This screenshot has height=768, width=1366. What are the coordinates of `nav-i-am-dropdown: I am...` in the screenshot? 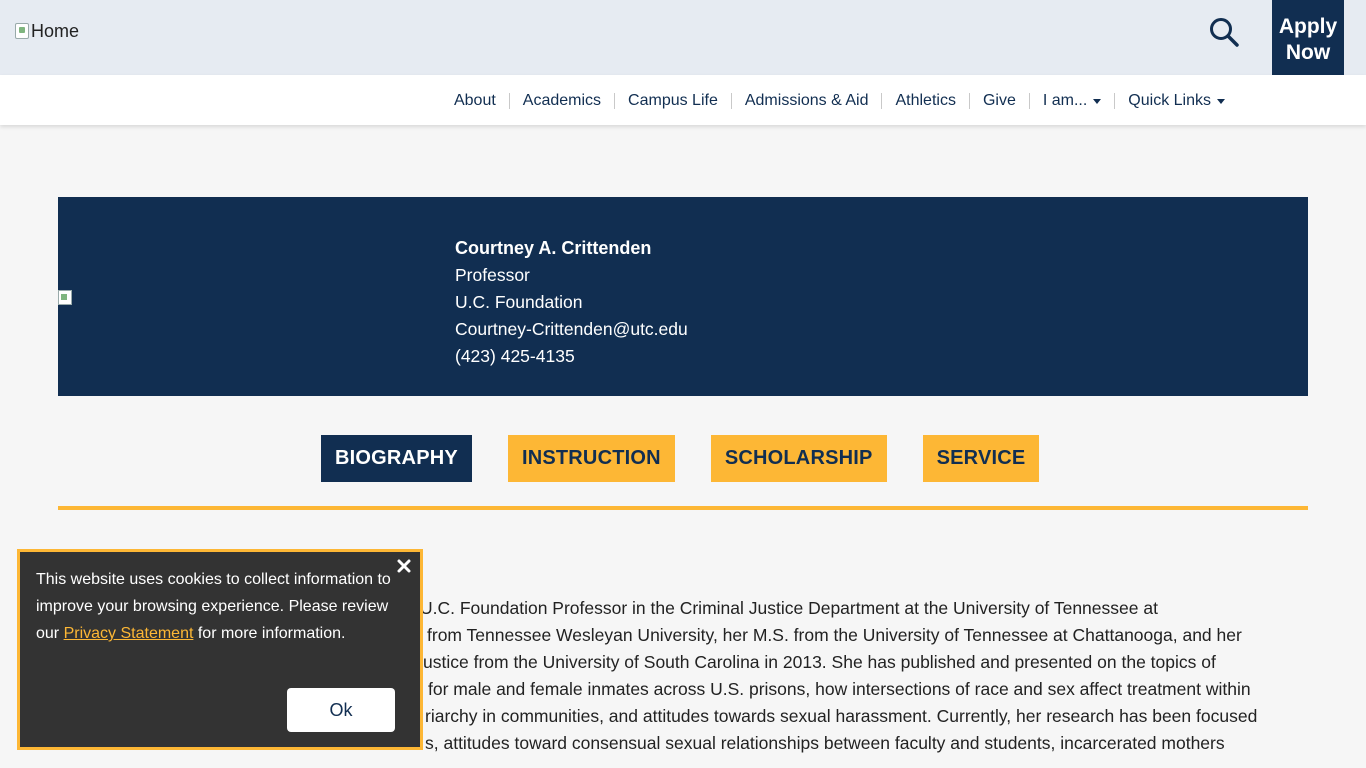 It's located at (1071, 101).